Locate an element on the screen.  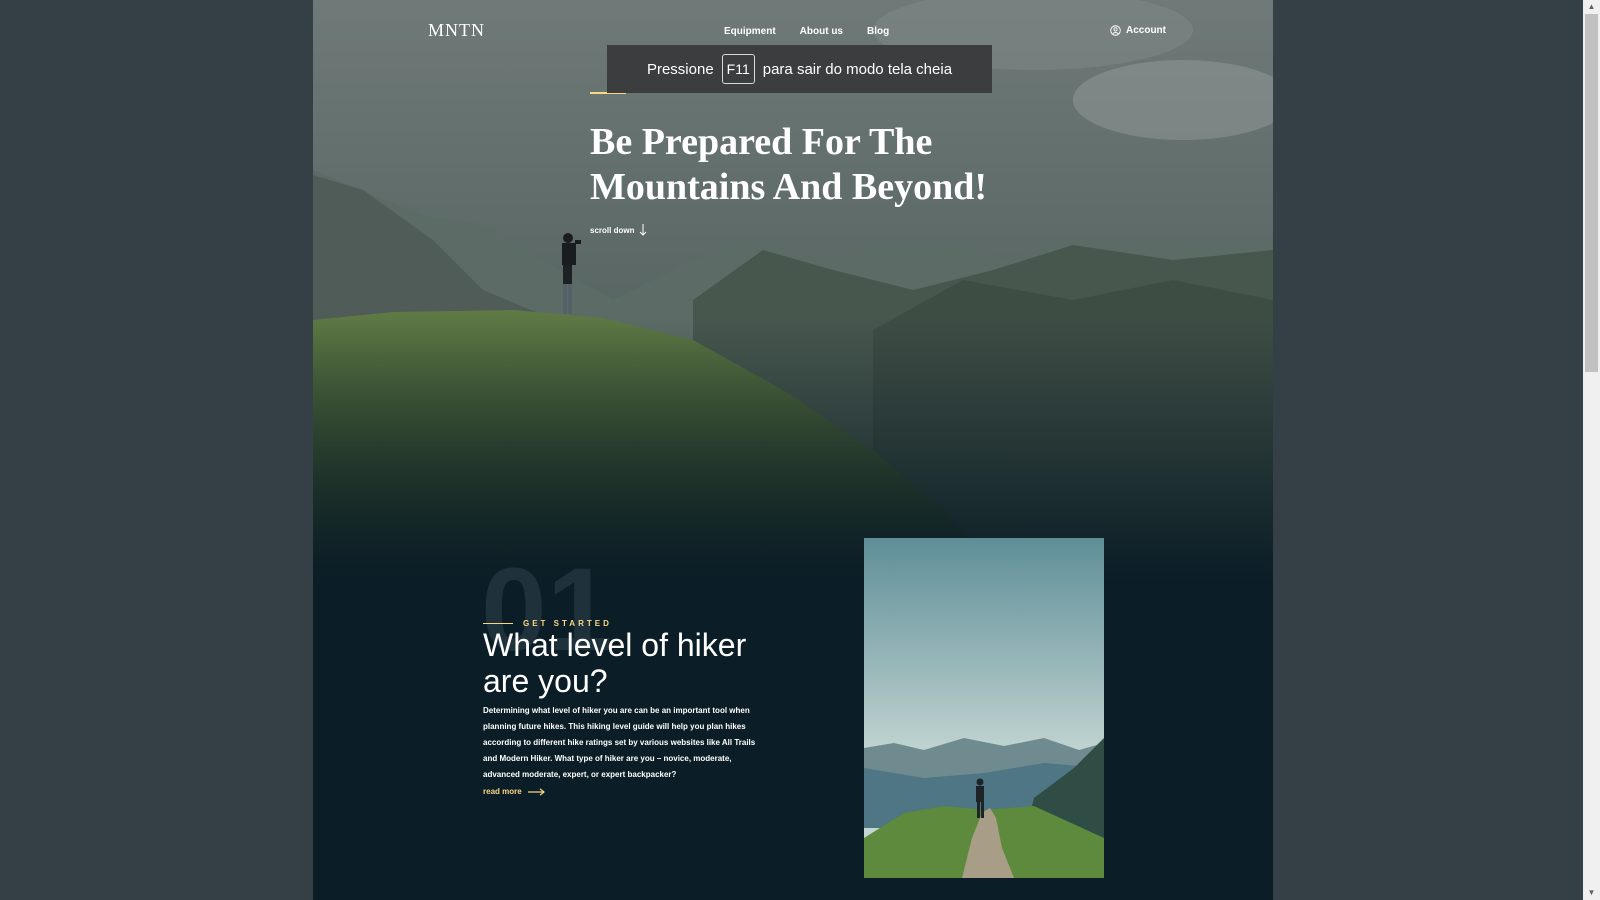
scrollbar-thumb is located at coordinates (1591, 193).